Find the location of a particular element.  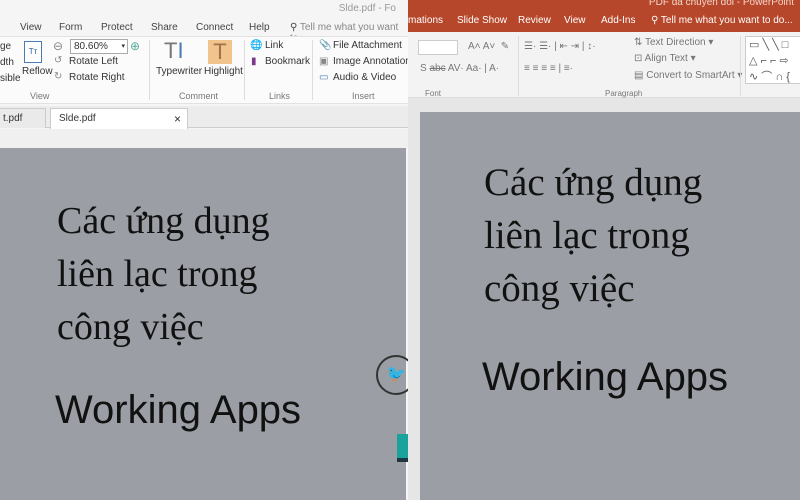

typewriter-button: Typewriter is located at coordinates (179, 71).